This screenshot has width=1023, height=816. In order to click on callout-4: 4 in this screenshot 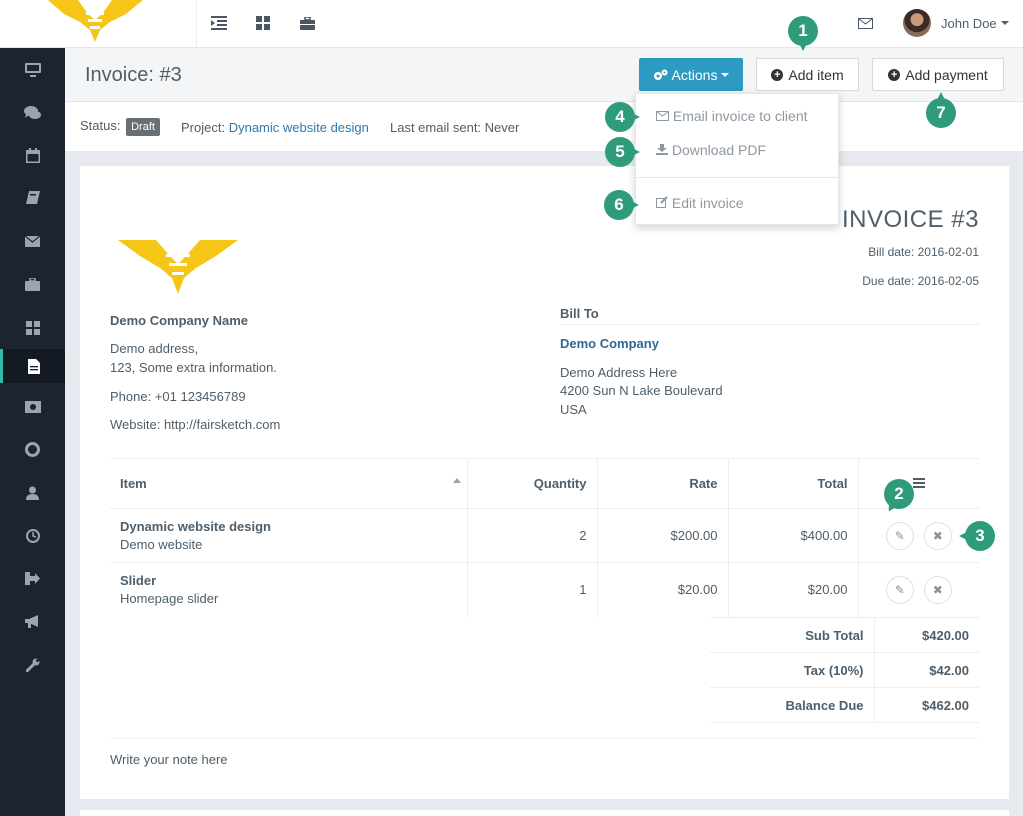, I will do `click(622, 117)`.